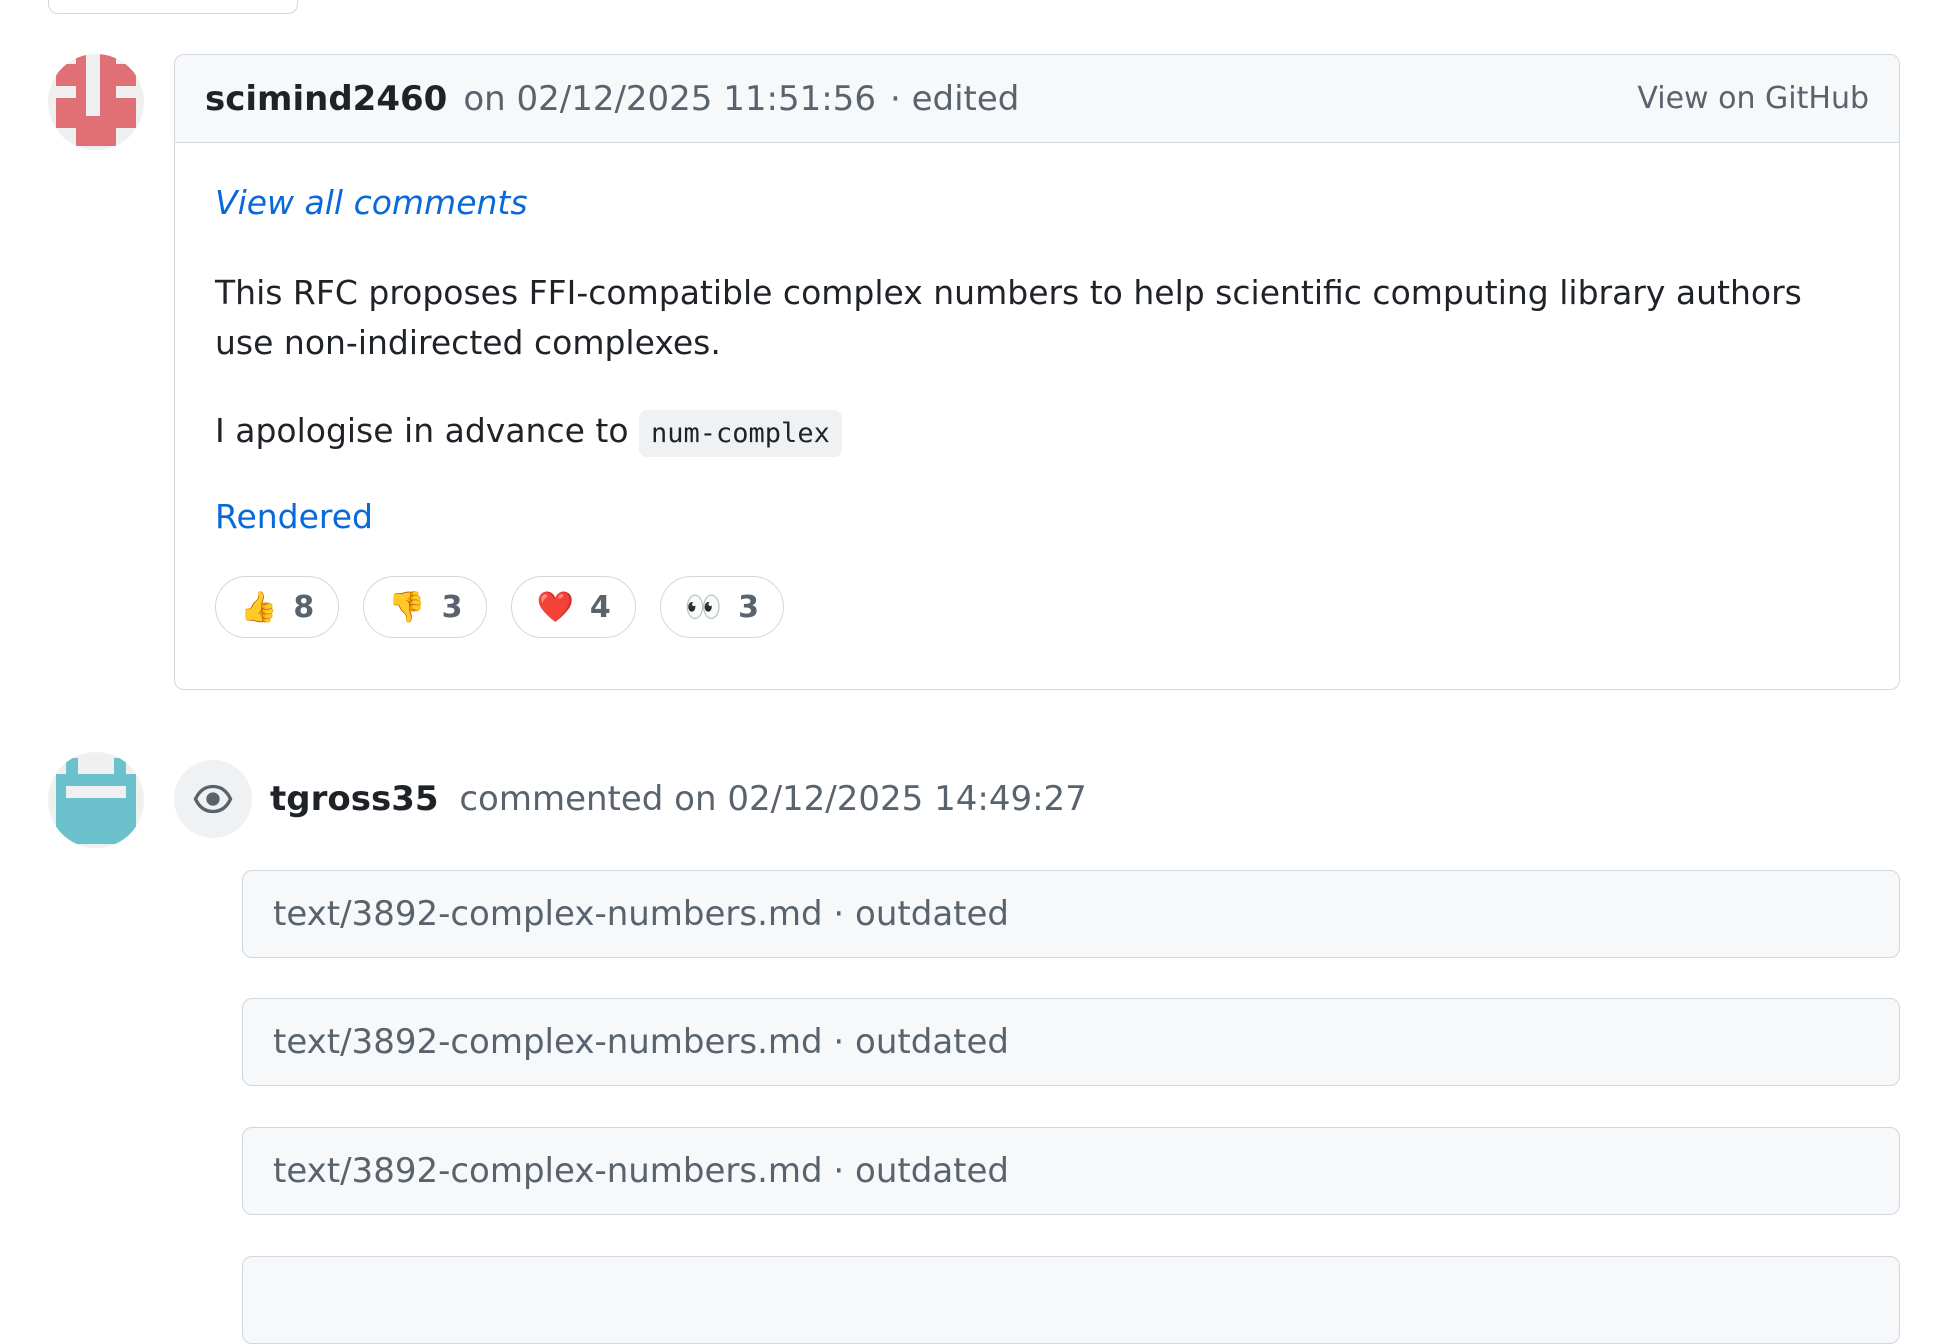 This screenshot has width=1944, height=1344. I want to click on heart-icon: ❤️, so click(555, 607).